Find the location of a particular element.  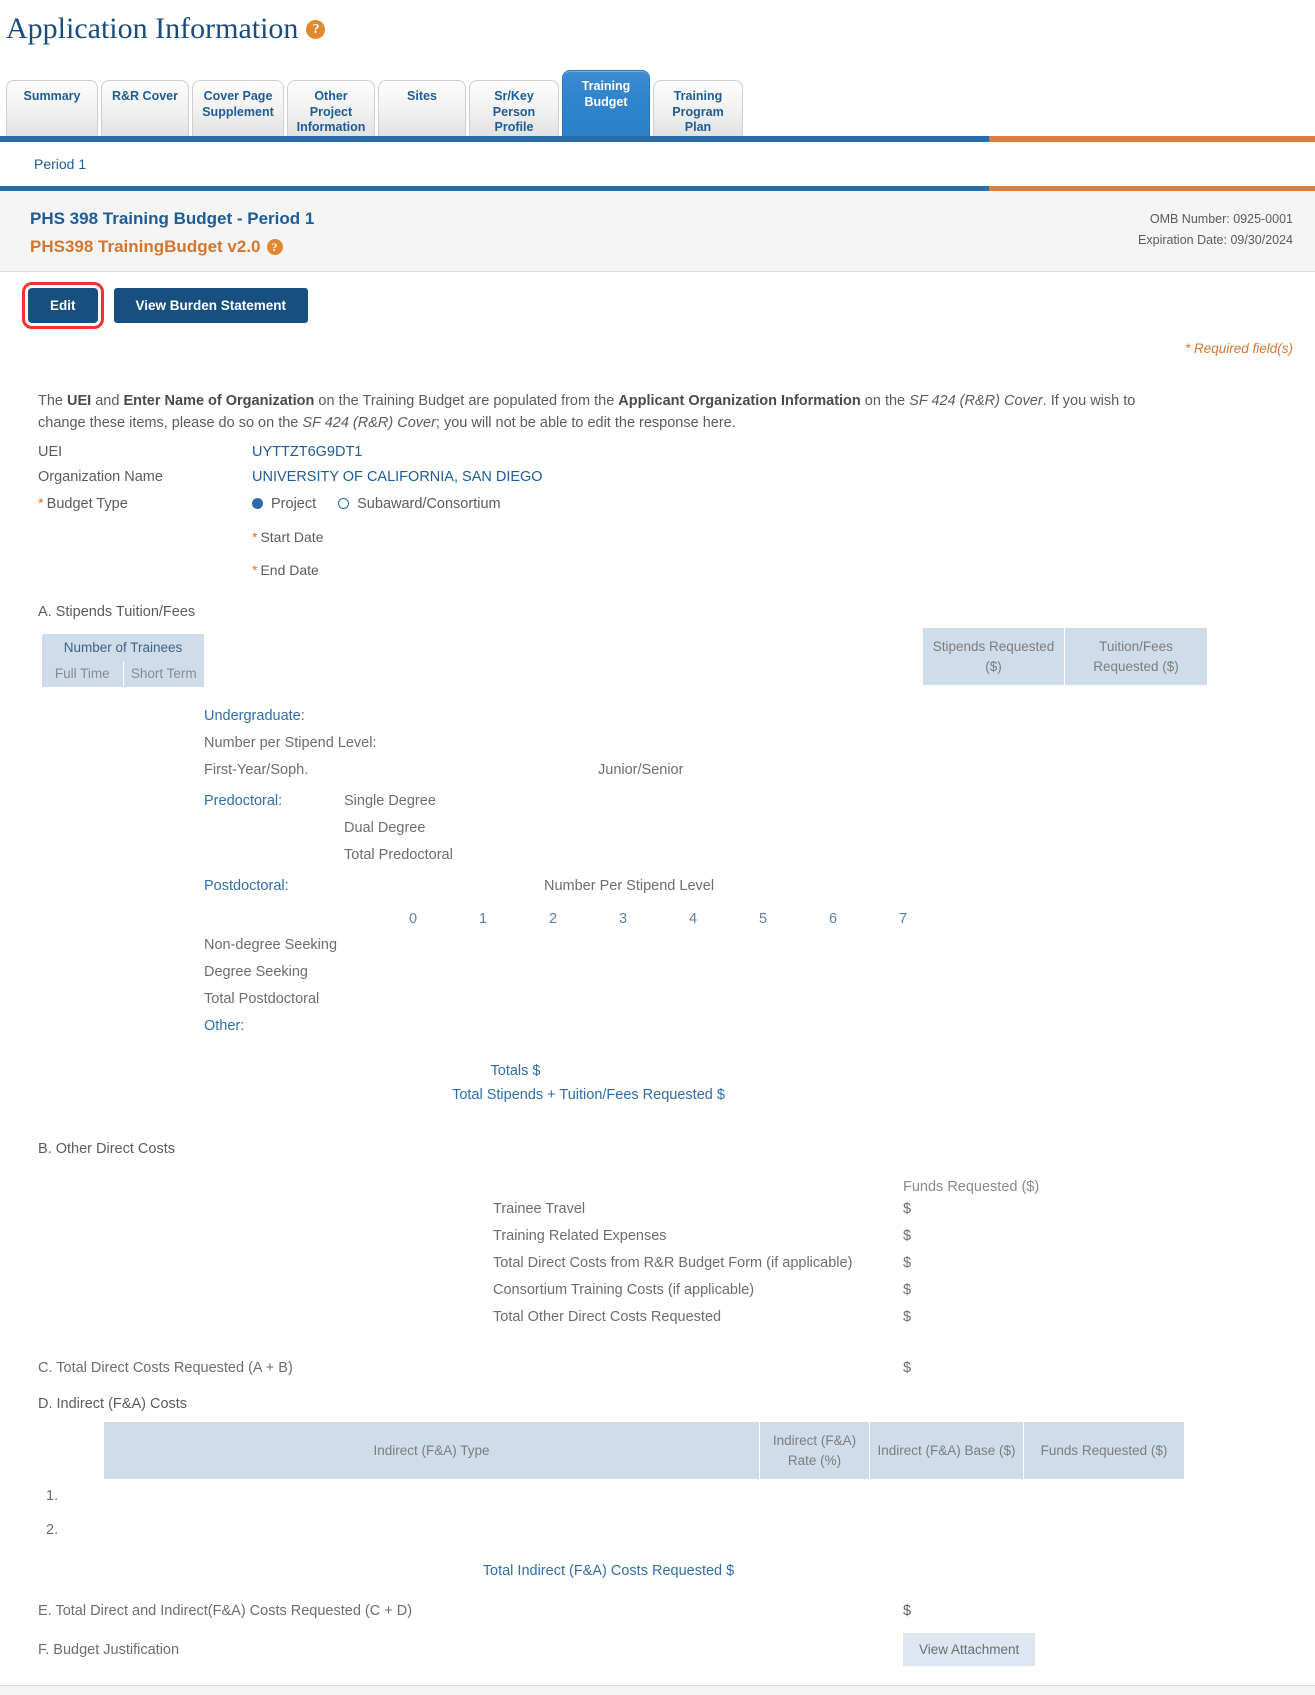

uei-row: UEI UYTTZT6G9DT1 is located at coordinates (665, 452).